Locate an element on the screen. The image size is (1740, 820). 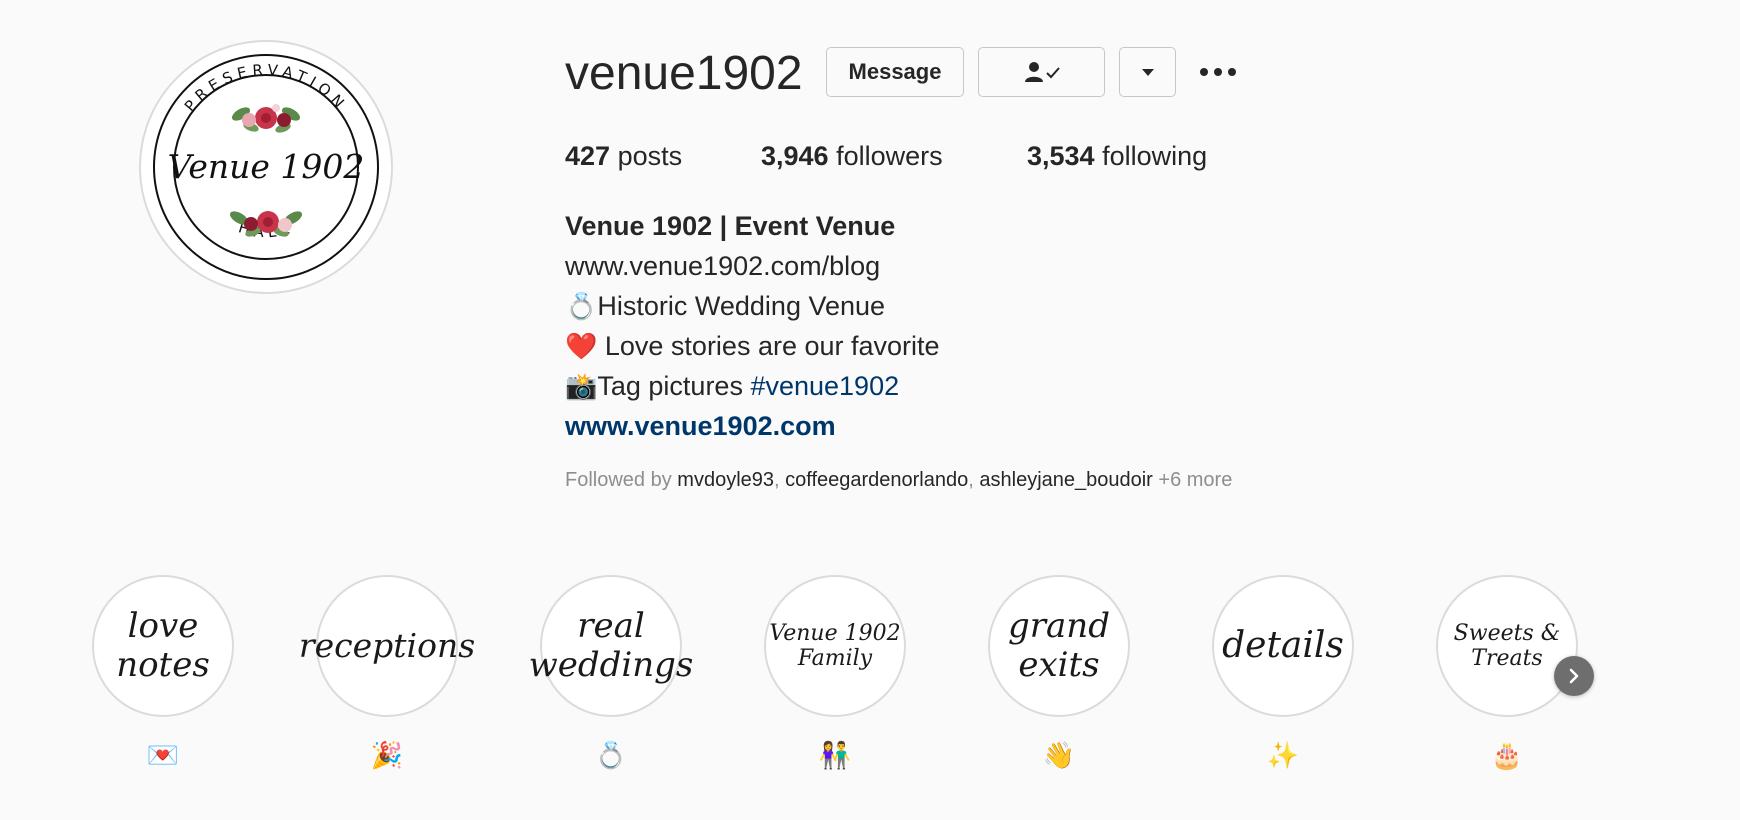
highlight-cover: receptions is located at coordinates (387, 646).